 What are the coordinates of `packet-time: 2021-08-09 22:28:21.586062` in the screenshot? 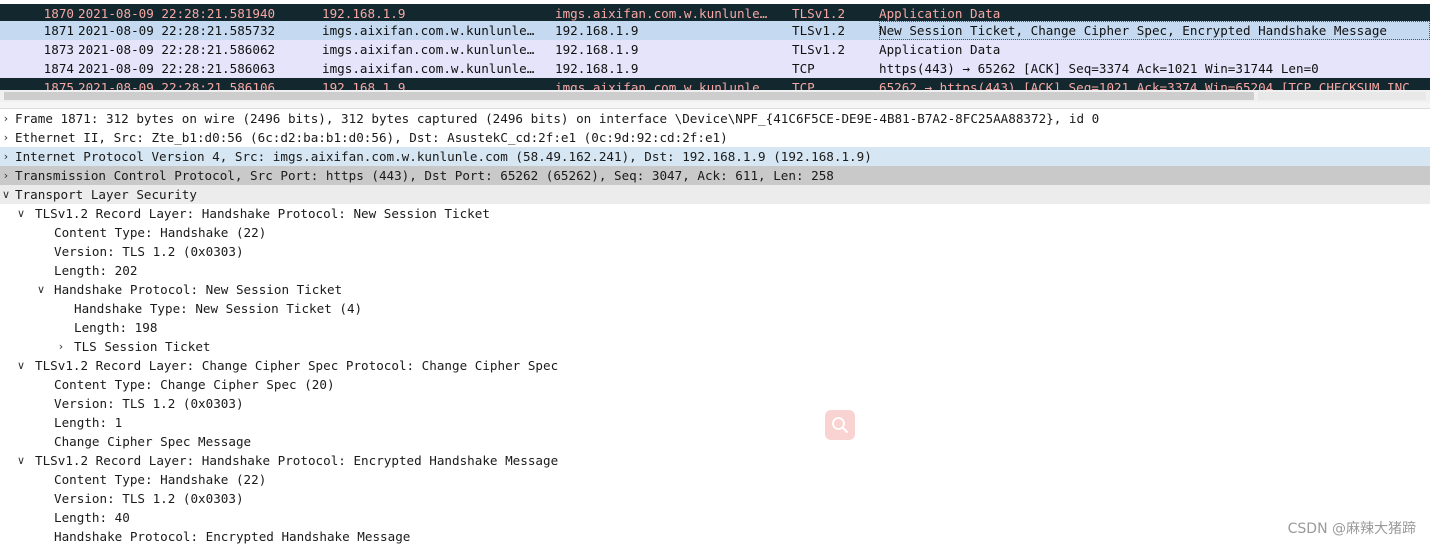 It's located at (177, 49).